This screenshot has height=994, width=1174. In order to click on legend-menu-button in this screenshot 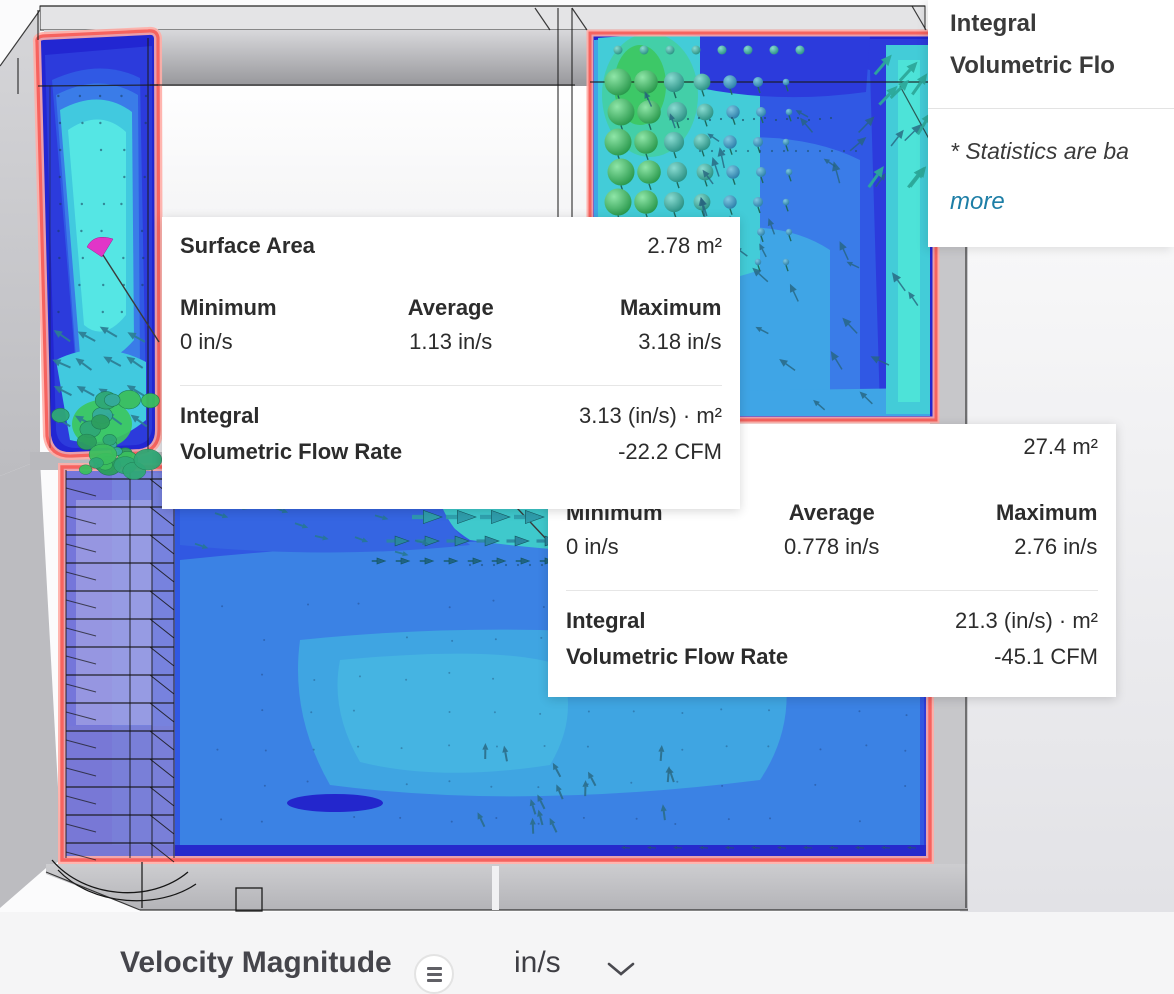, I will do `click(434, 974)`.